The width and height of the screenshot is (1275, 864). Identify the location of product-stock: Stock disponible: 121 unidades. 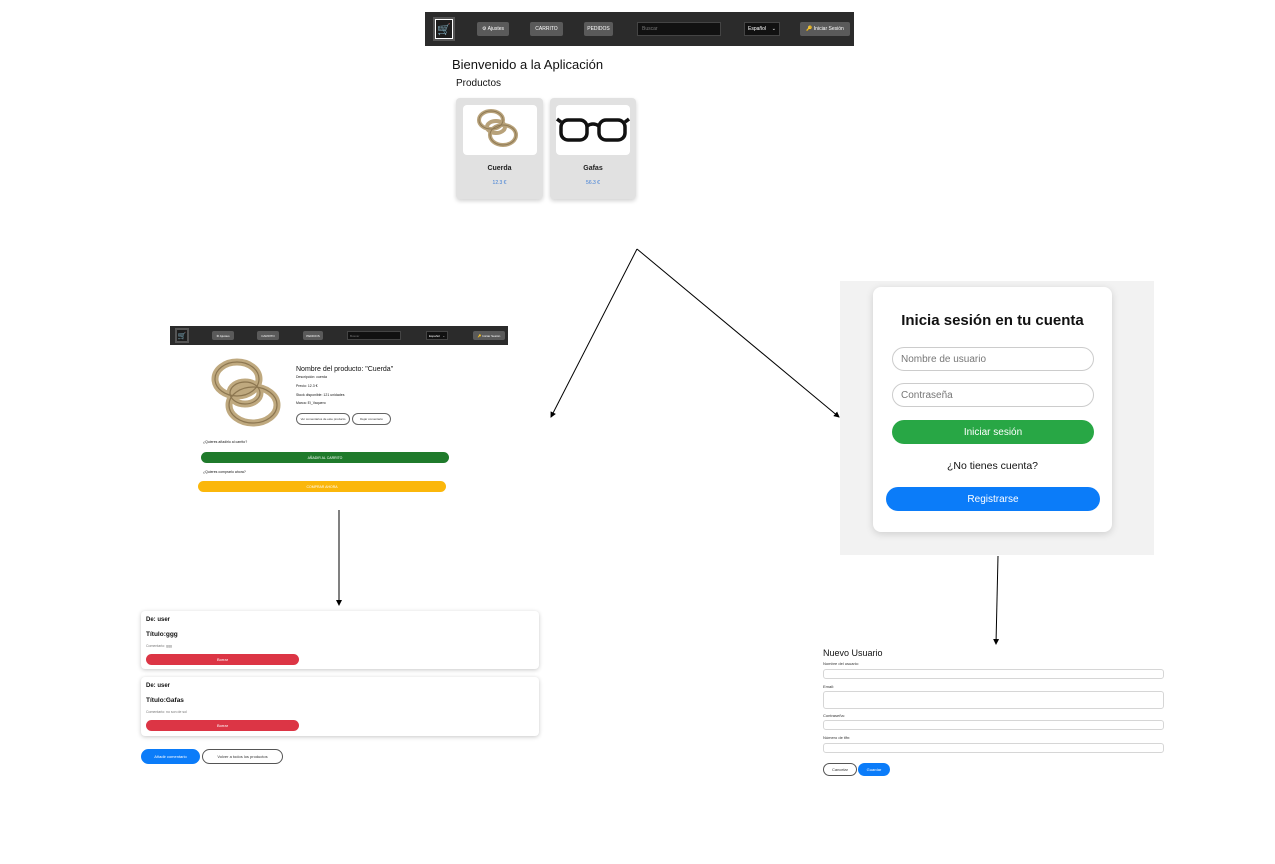
(320, 395).